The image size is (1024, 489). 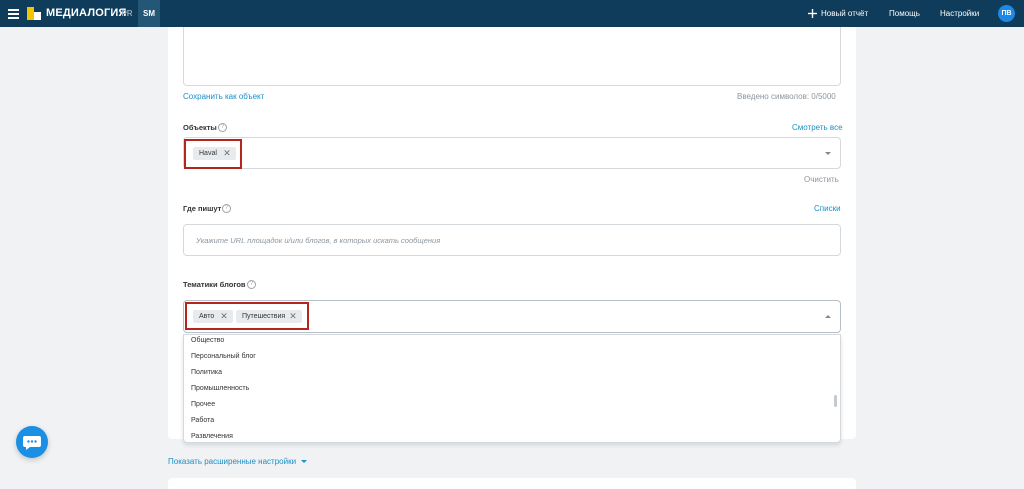 What do you see at coordinates (904, 13) in the screenshot?
I see `help-link: Помощь` at bounding box center [904, 13].